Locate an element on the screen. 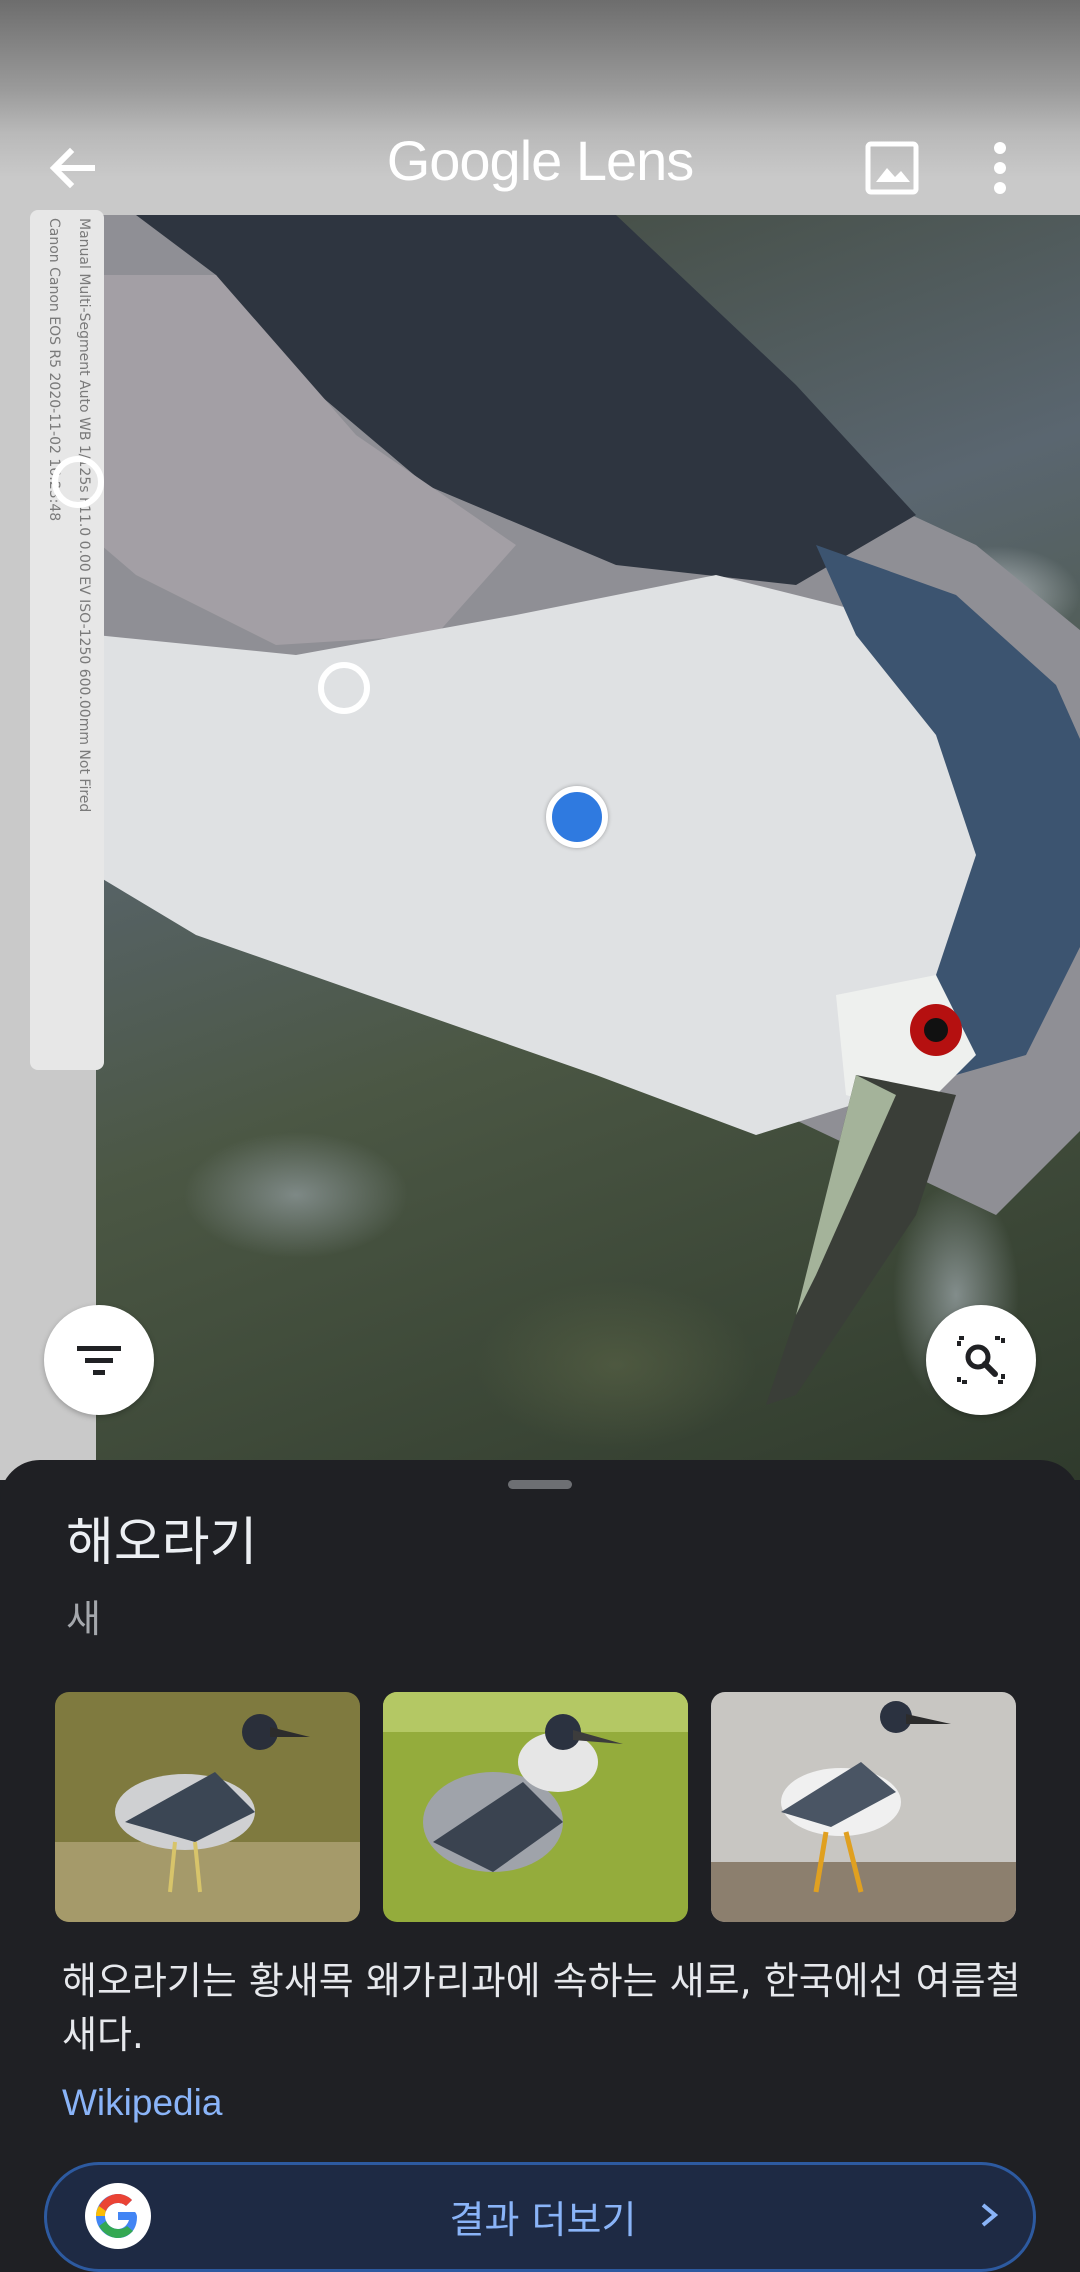 This screenshot has height=2272, width=1080. more-vert-icon is located at coordinates (1000, 168).